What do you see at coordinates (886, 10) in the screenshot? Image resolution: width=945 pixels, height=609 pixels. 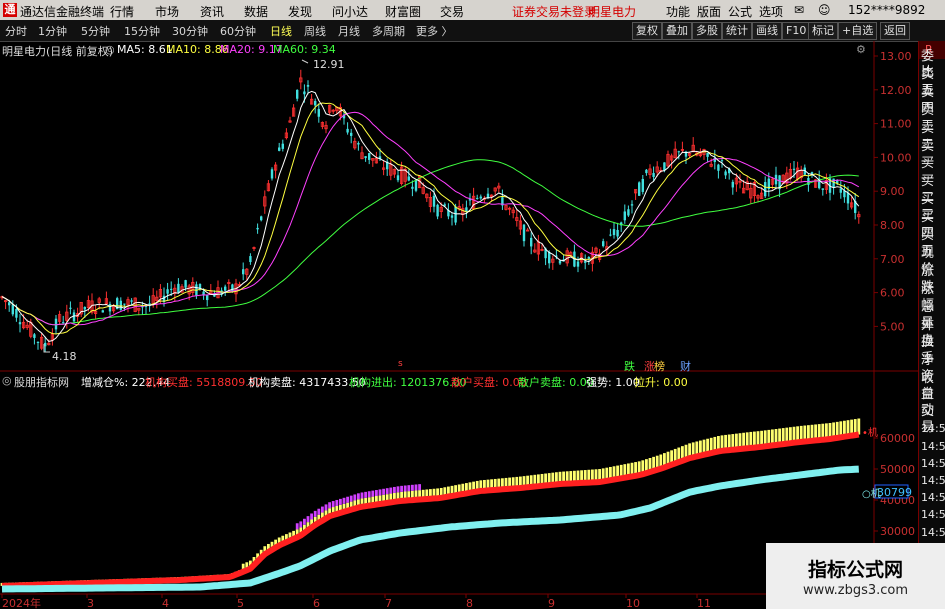 I see `phone-number: 152****9892` at bounding box center [886, 10].